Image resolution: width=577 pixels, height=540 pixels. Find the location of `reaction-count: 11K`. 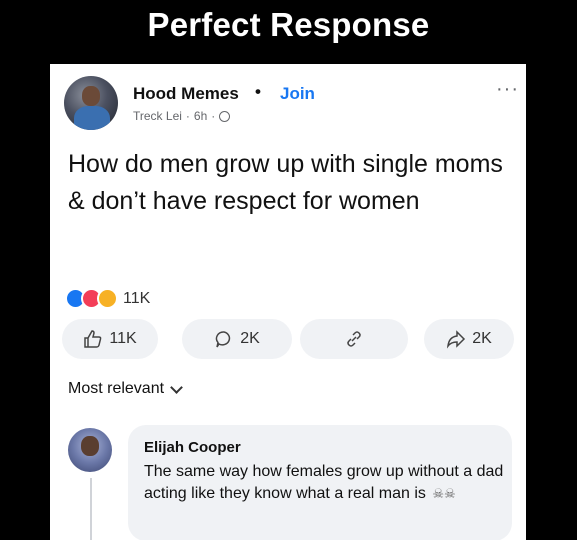

reaction-count: 11K is located at coordinates (137, 298).